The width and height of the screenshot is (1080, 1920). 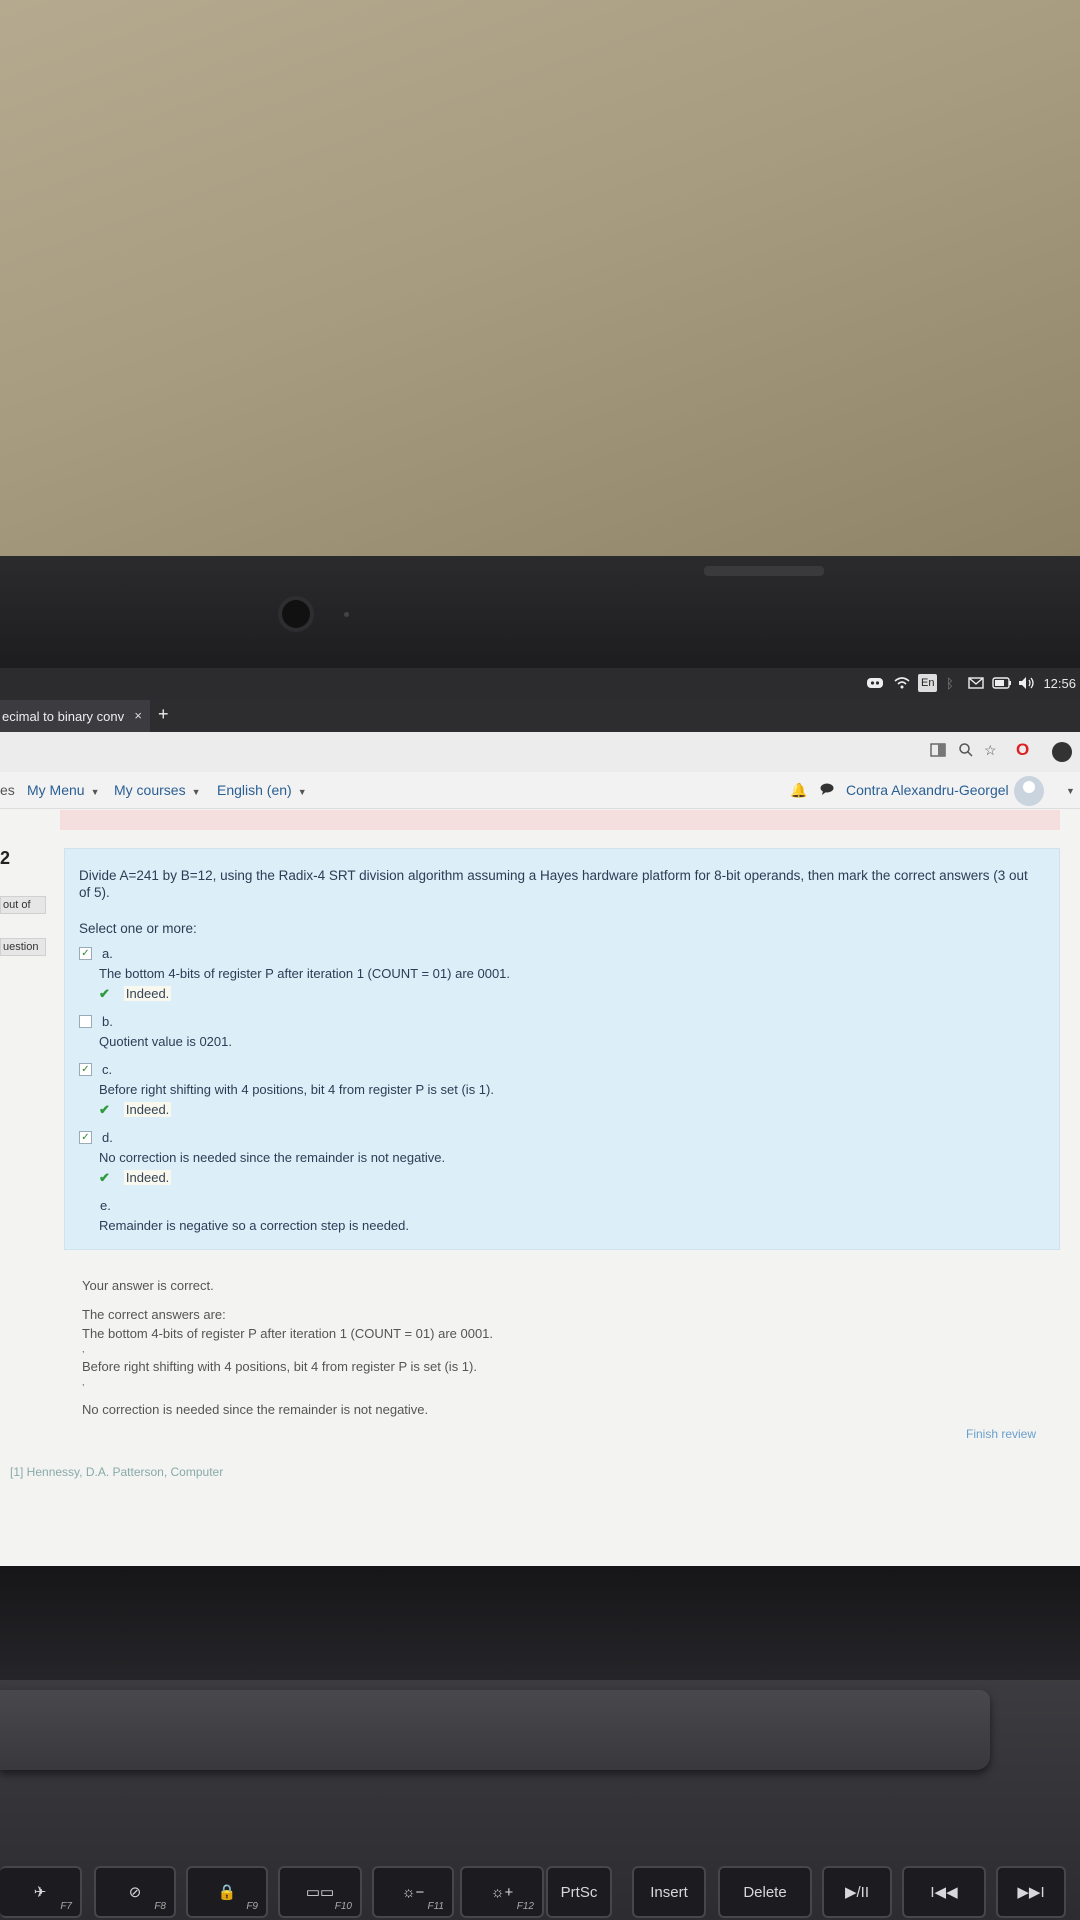 I want to click on correct-answers-heading: The correct answers are:, so click(x=154, y=1314).